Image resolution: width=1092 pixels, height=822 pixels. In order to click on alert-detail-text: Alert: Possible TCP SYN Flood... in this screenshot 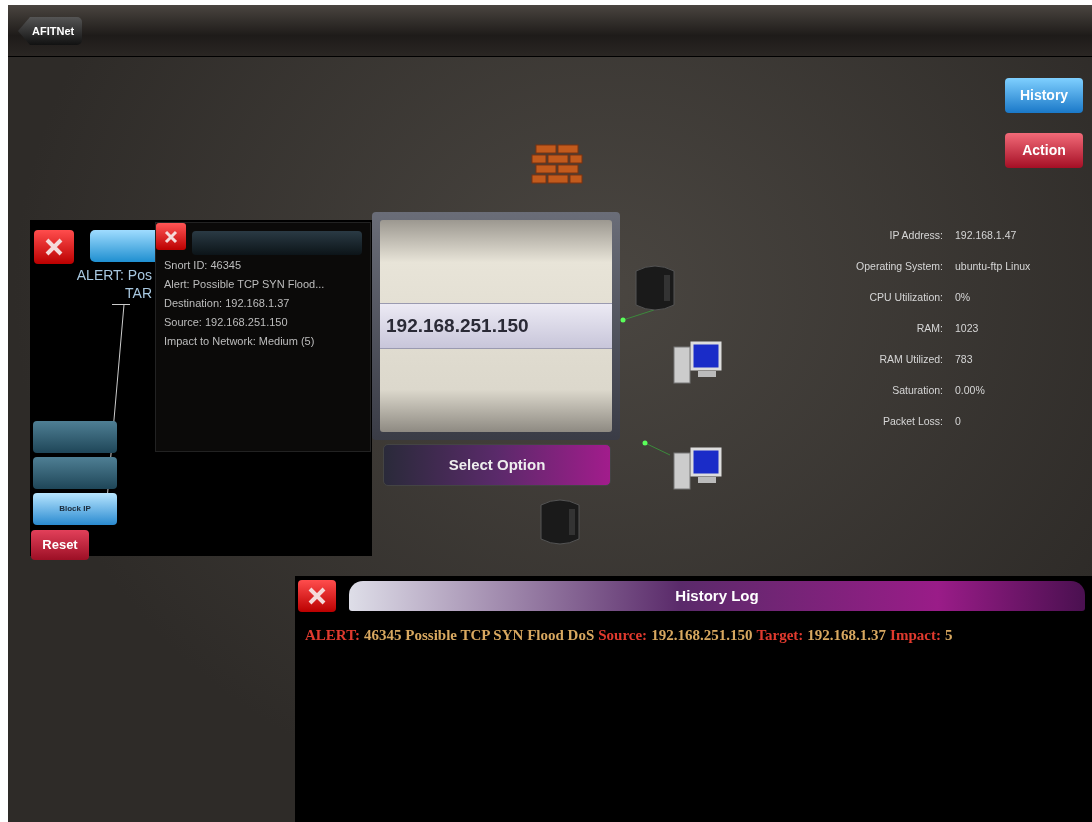, I will do `click(244, 284)`.